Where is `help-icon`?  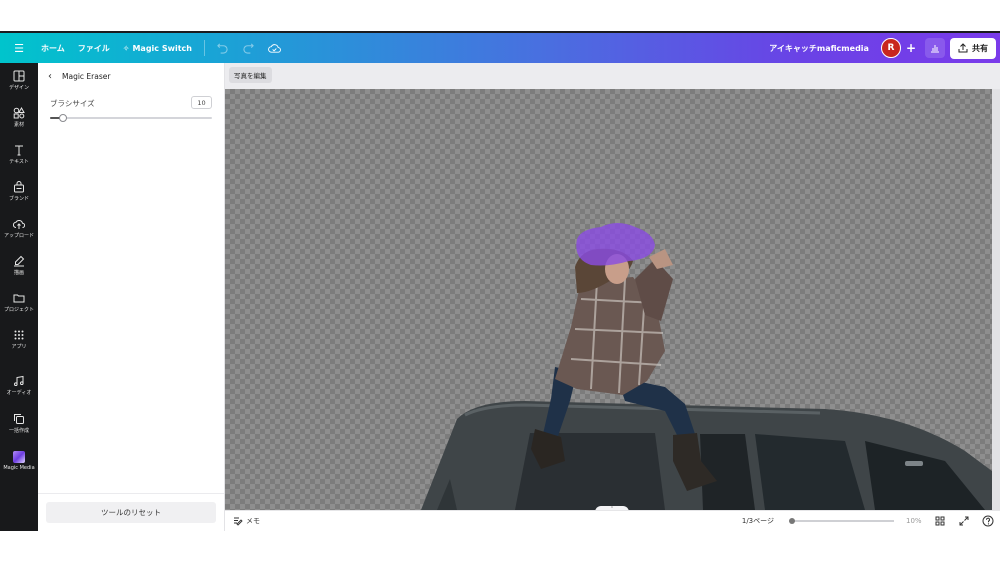
help-icon is located at coordinates (988, 521).